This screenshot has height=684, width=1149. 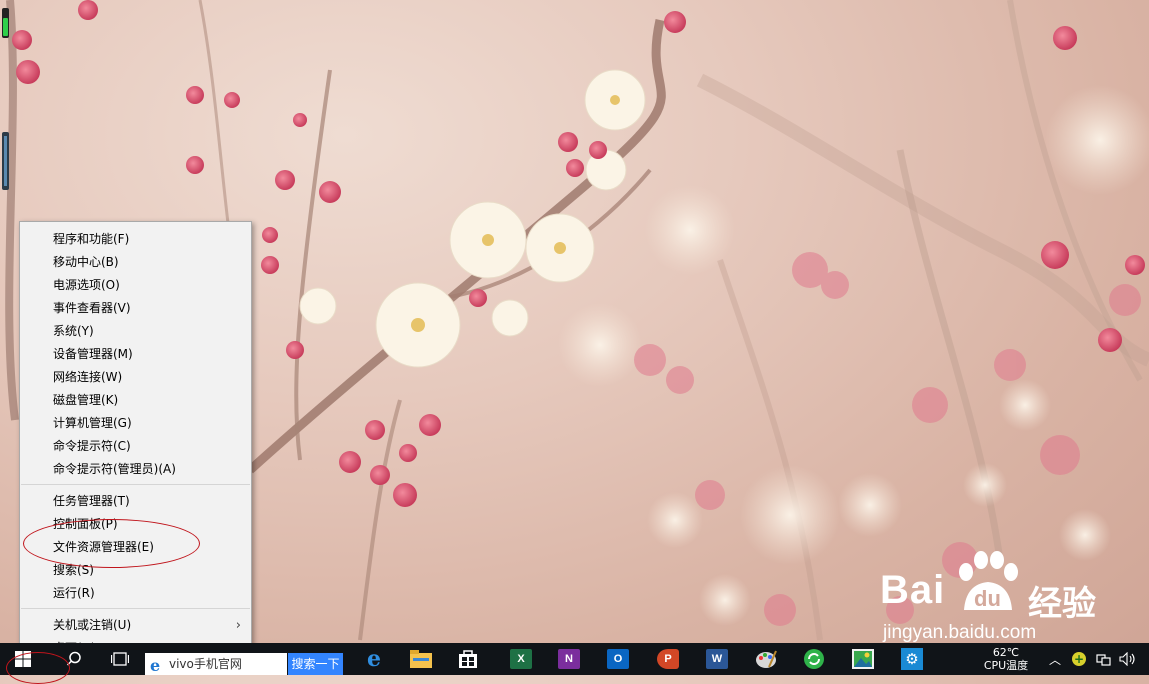 I want to click on tray-overflow-button: ︿, so click(x=1055, y=659).